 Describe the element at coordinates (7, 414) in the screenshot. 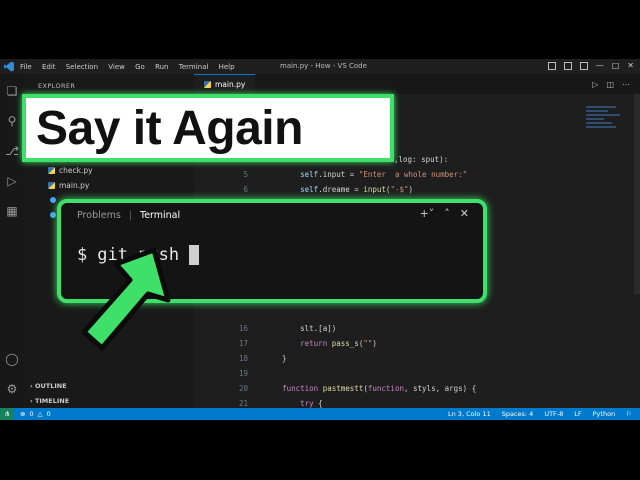

I see `remote-icon: ⋔` at that location.